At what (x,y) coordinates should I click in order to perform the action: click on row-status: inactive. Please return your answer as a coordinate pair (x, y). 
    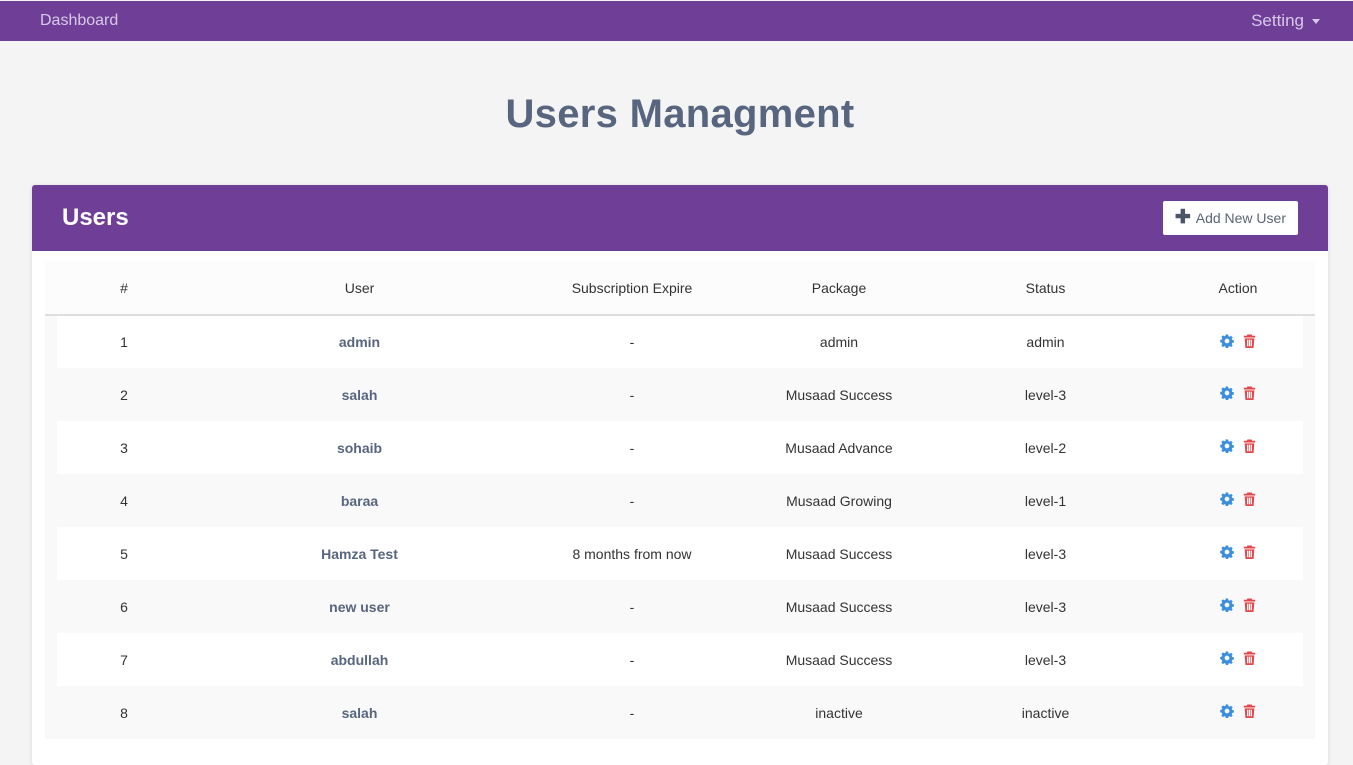
    Looking at the image, I should click on (1045, 712).